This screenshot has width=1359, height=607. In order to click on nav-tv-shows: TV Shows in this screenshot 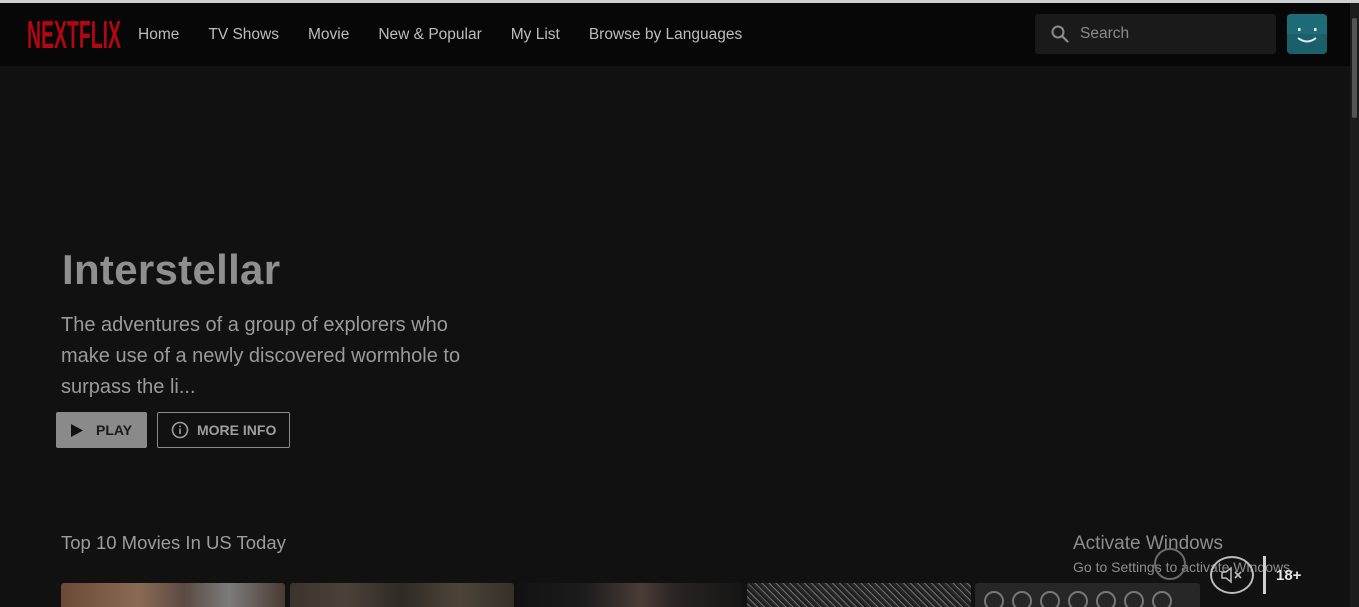, I will do `click(243, 35)`.